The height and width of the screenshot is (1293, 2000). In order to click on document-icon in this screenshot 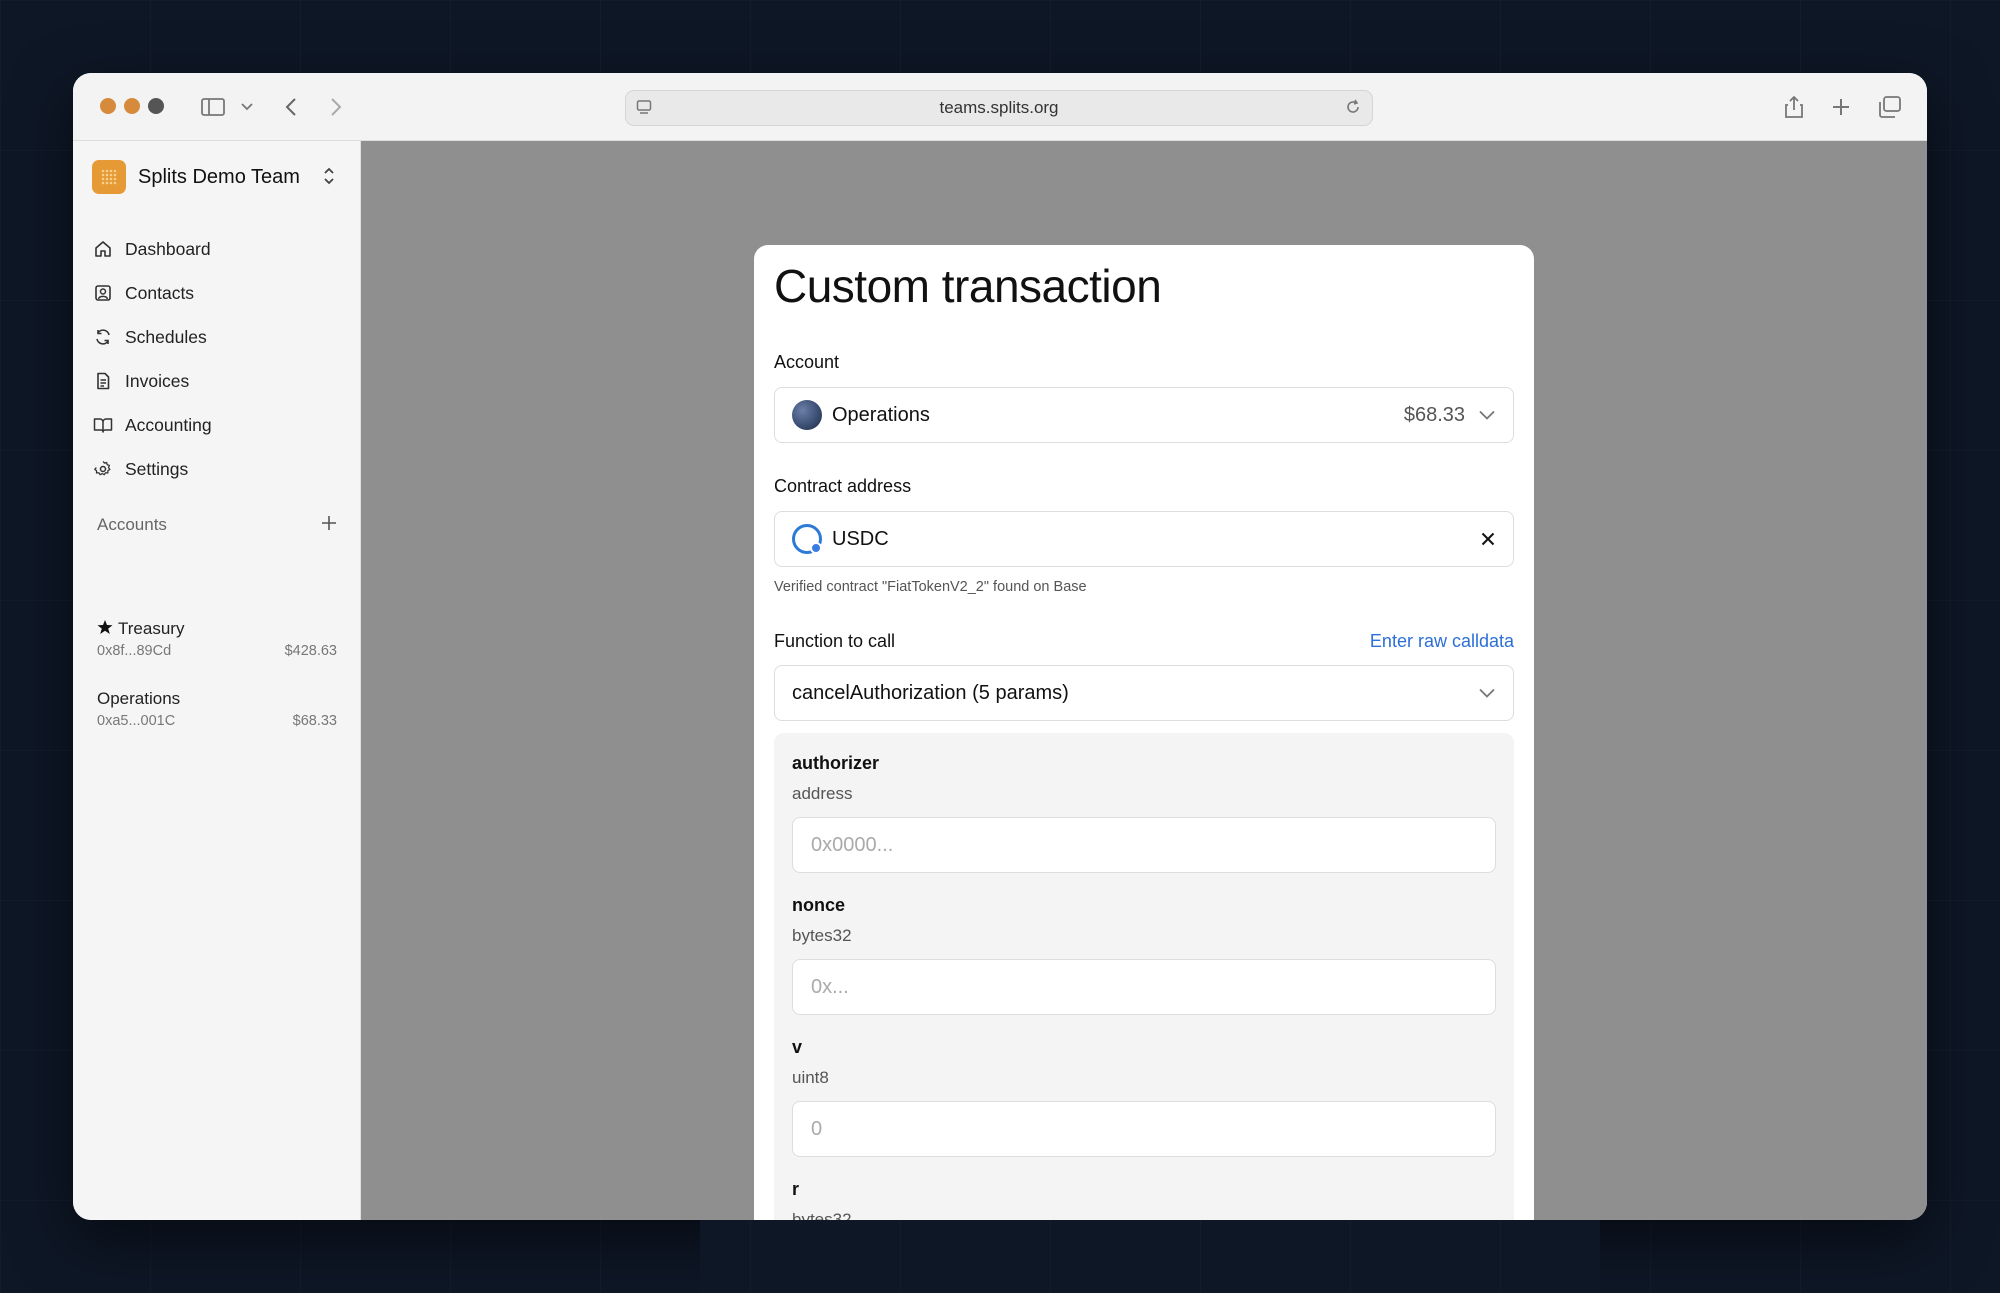, I will do `click(103, 381)`.